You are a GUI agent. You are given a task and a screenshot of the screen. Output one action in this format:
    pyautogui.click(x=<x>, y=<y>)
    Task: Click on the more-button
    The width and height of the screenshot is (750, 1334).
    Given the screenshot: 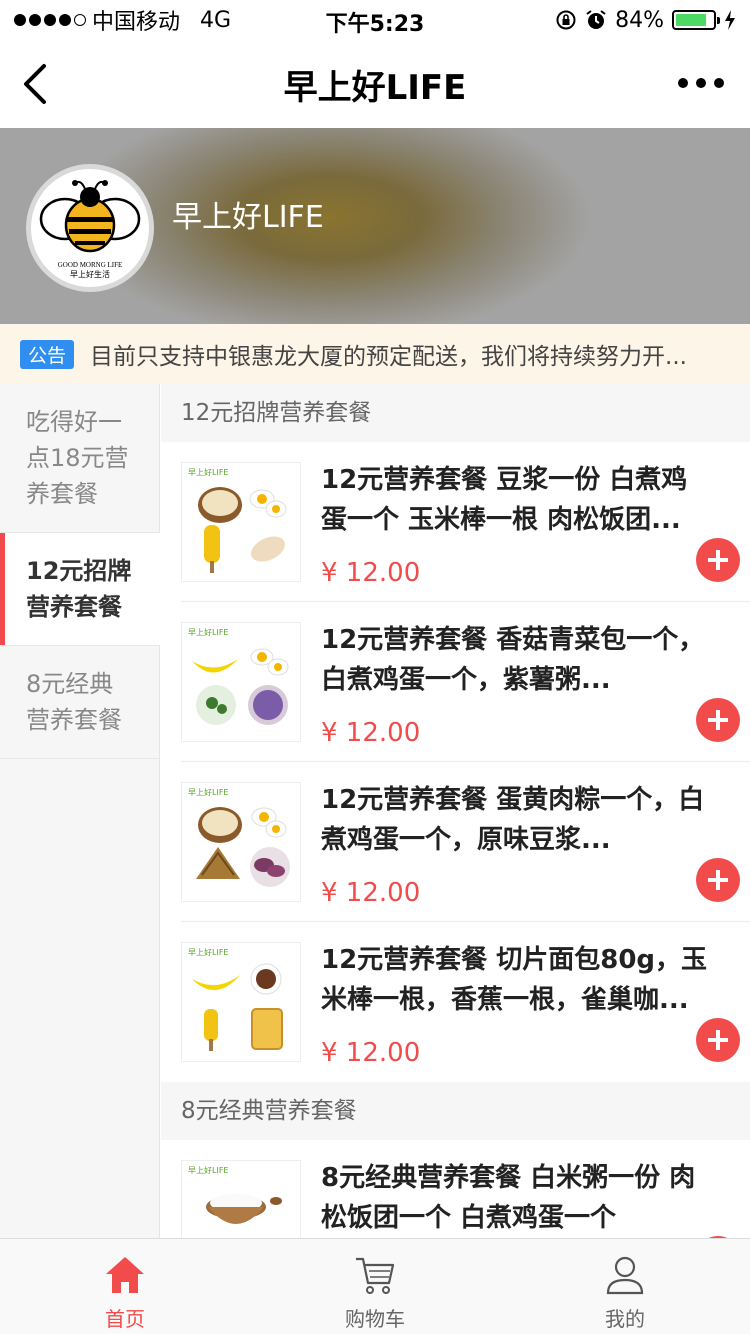 What is the action you would take?
    pyautogui.click(x=701, y=83)
    